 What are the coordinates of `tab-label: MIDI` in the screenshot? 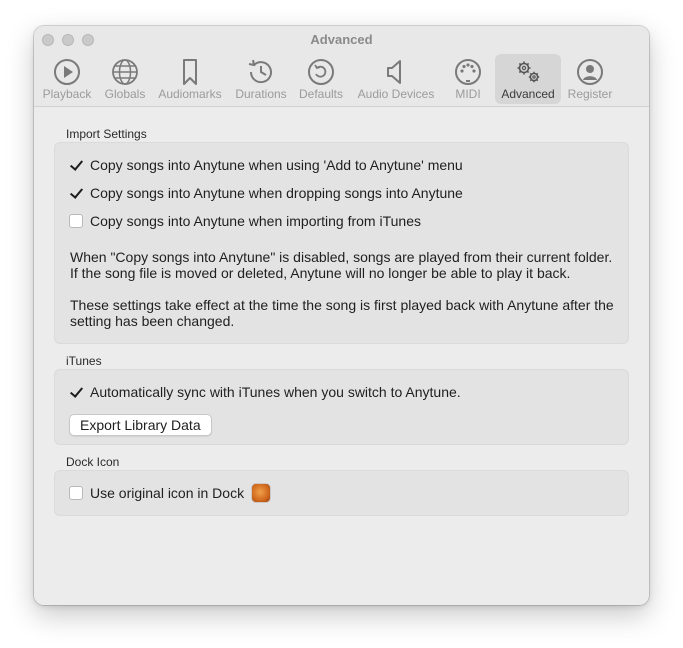 It's located at (468, 94).